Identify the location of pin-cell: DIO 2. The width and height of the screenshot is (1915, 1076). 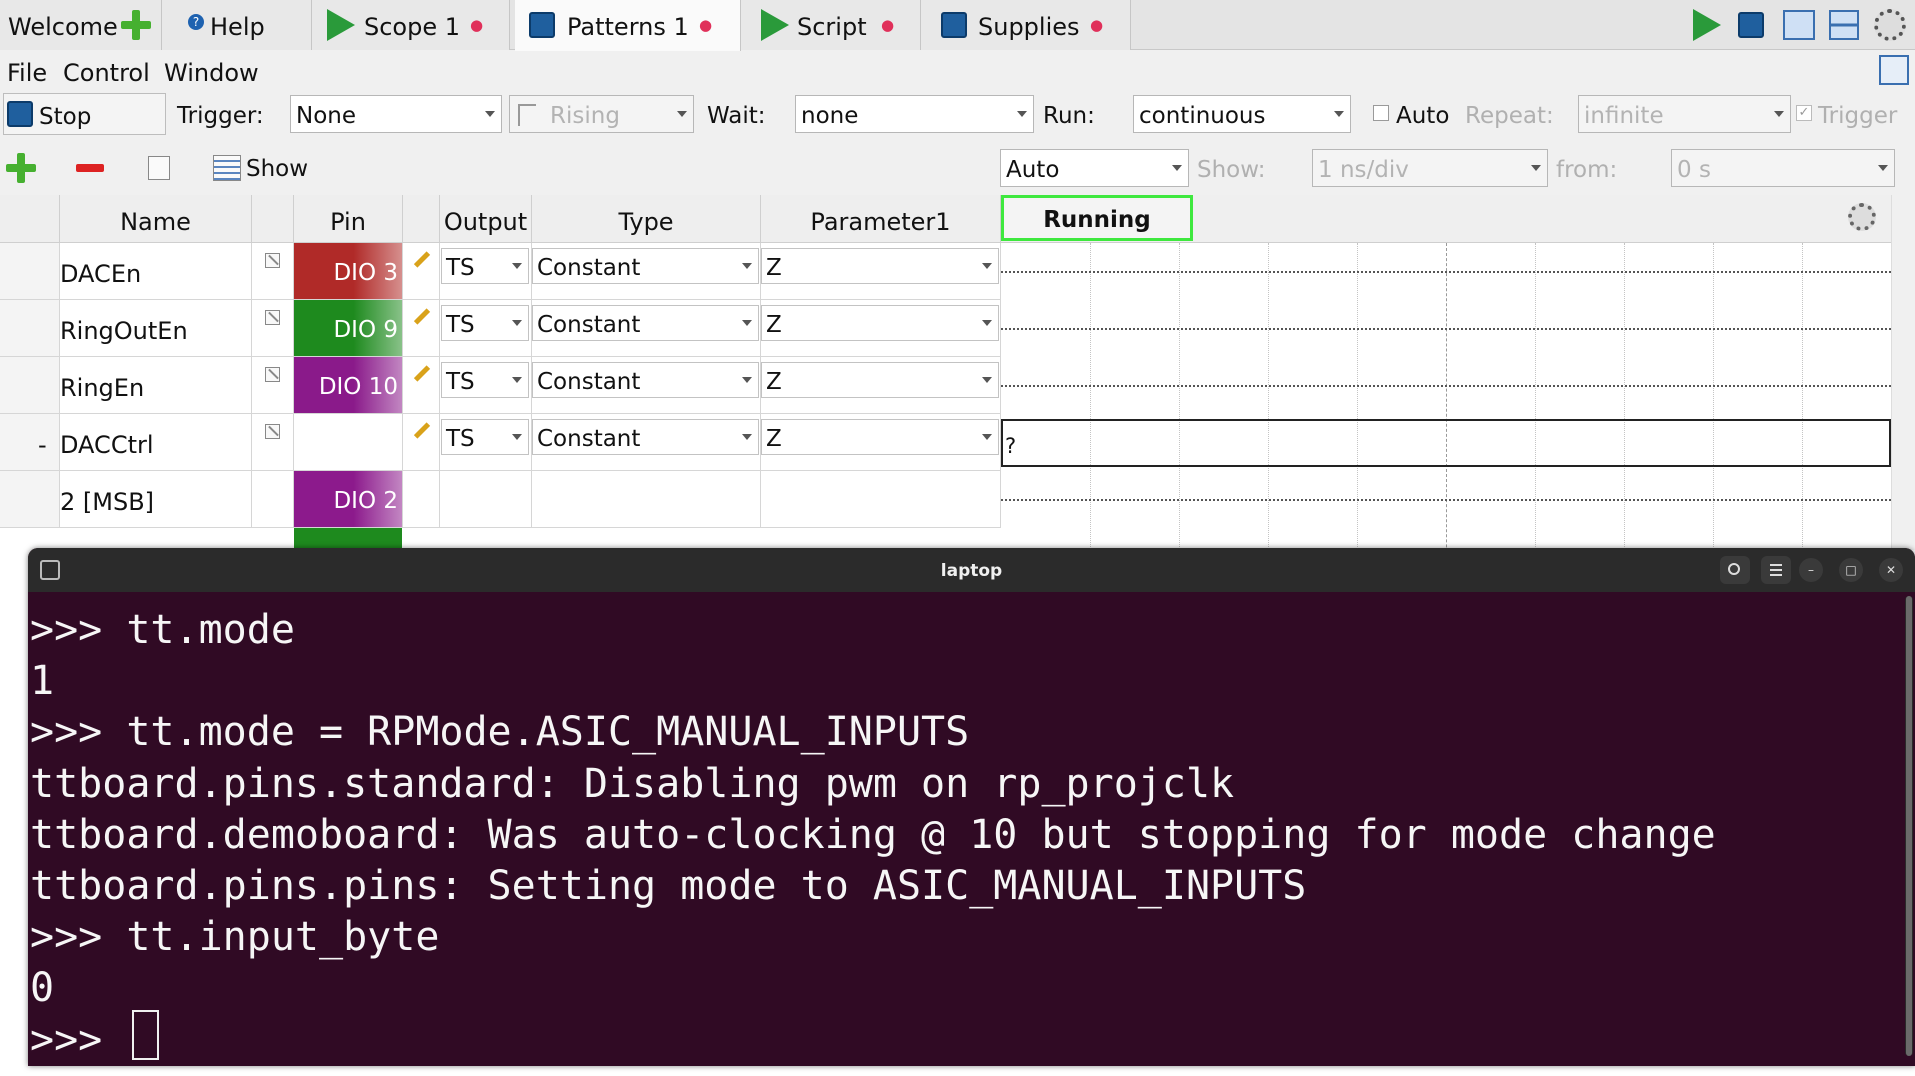
(348, 499).